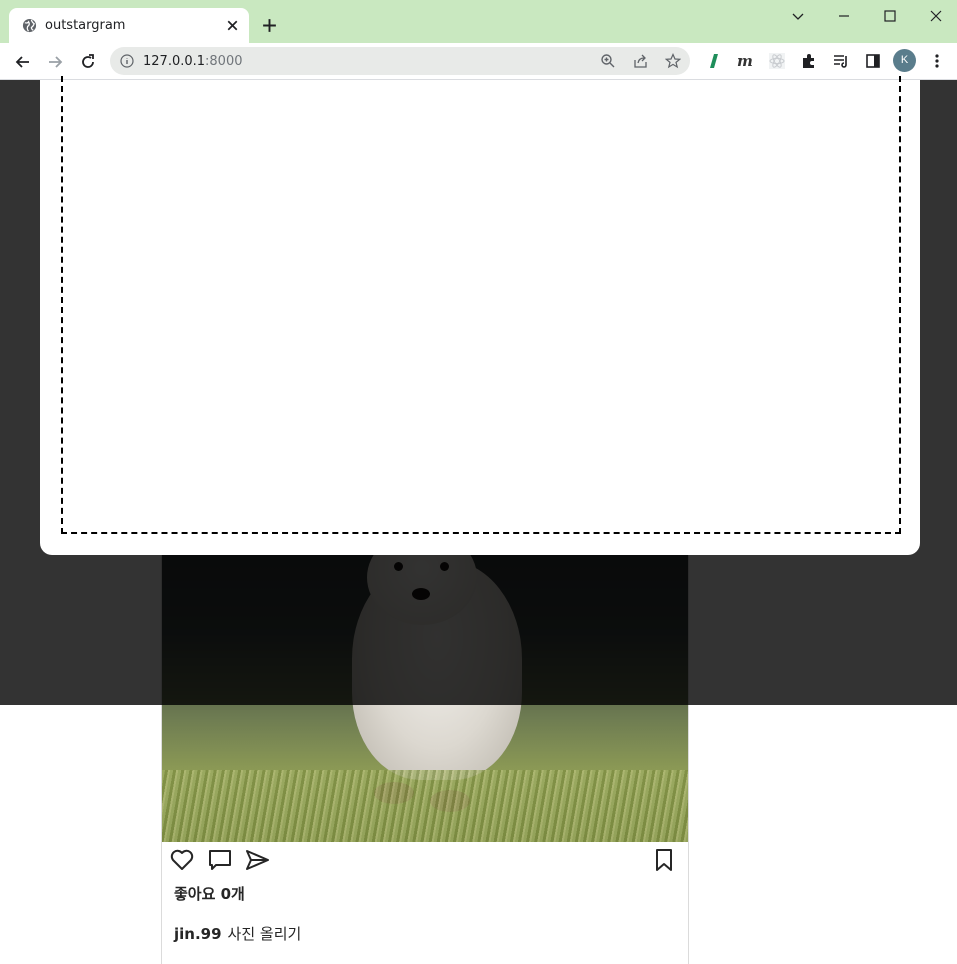 The image size is (957, 964). Describe the element at coordinates (224, 61) in the screenshot. I see `url-port: :8000` at that location.